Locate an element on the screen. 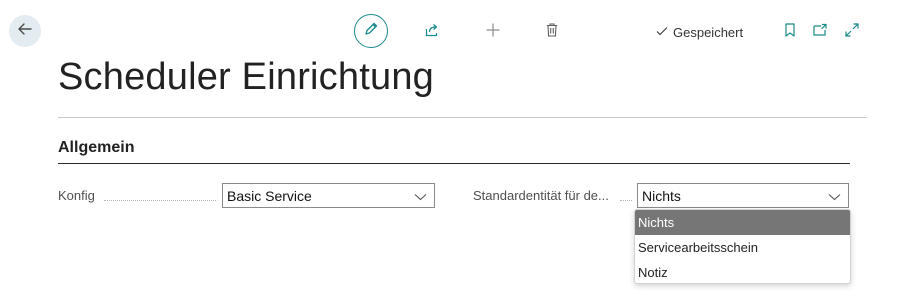 The image size is (898, 306). share-button is located at coordinates (432, 32).